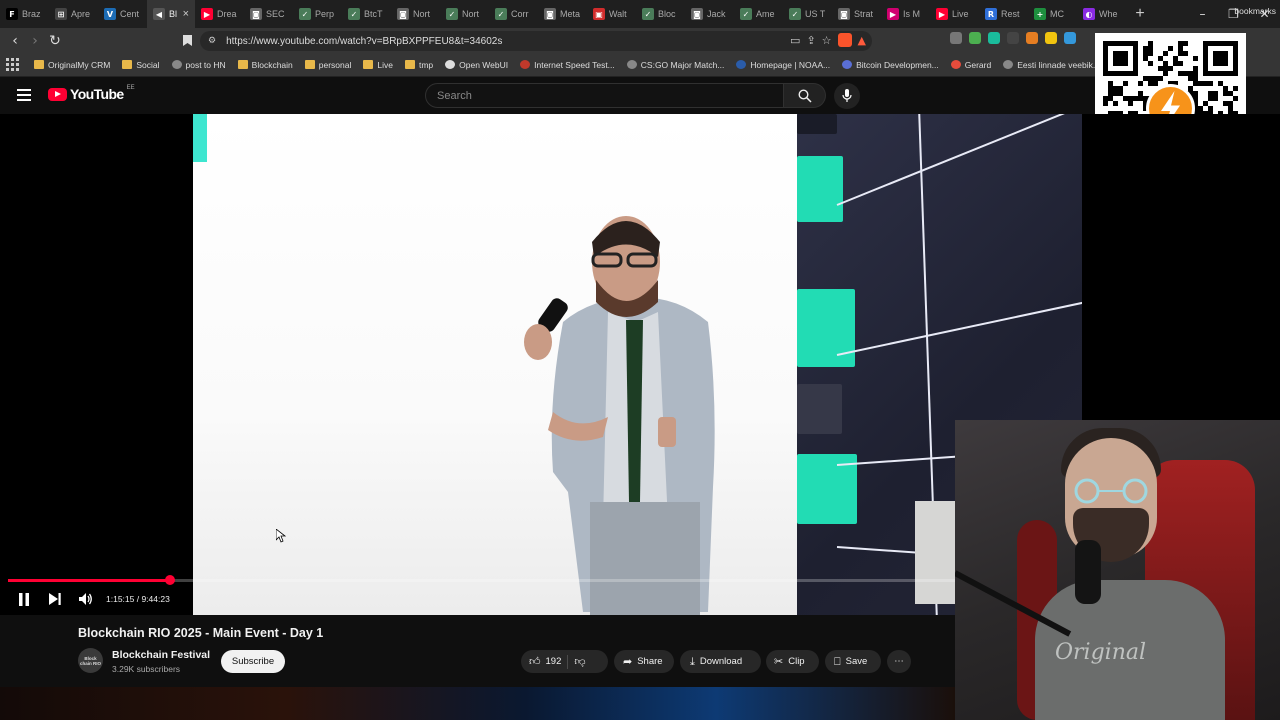 This screenshot has width=1280, height=720. What do you see at coordinates (792, 661) in the screenshot?
I see `clip-button: ✂ Clip` at bounding box center [792, 661].